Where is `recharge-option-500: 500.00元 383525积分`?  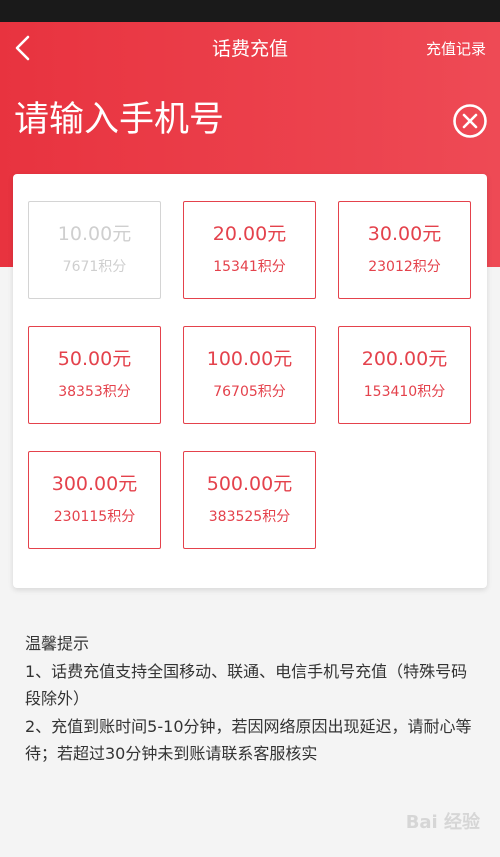 recharge-option-500: 500.00元 383525积分 is located at coordinates (249, 500).